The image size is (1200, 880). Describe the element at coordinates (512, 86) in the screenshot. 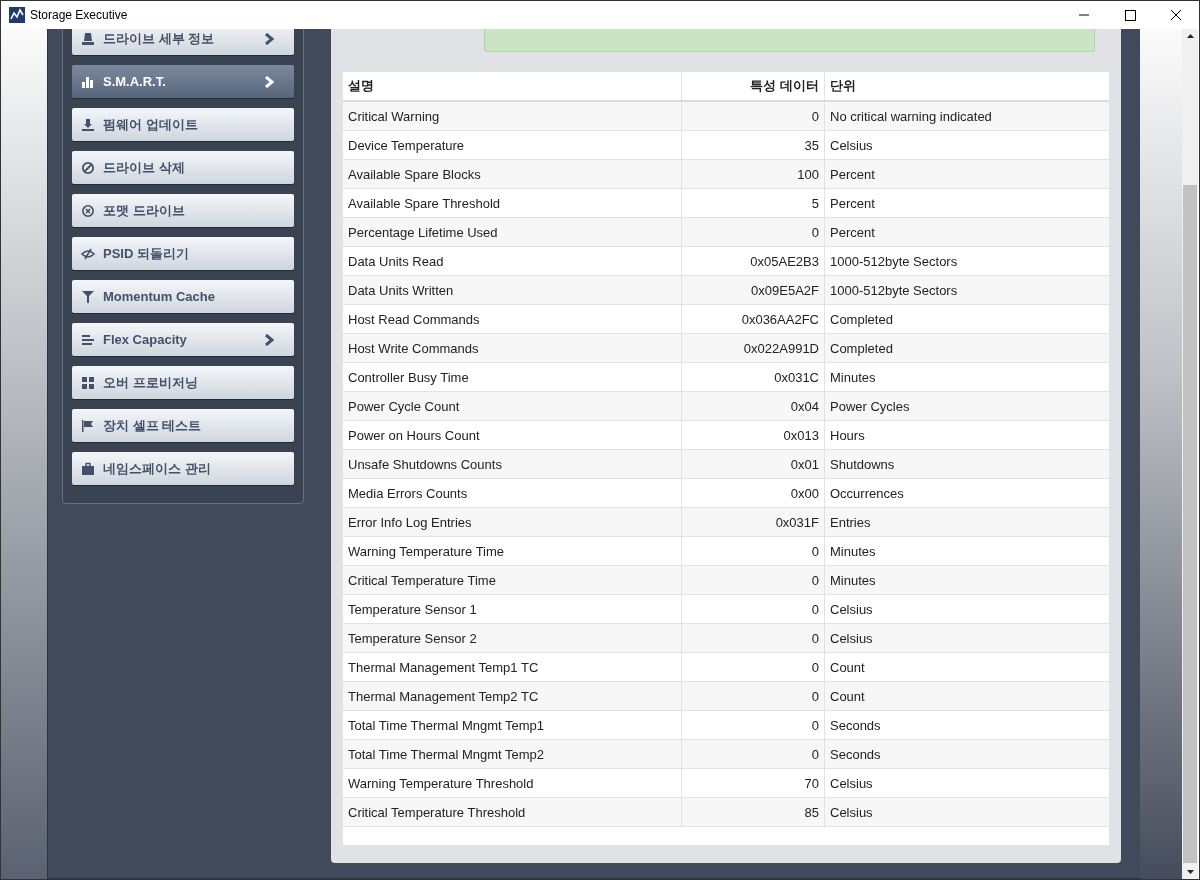

I see `column-header: 설명` at that location.